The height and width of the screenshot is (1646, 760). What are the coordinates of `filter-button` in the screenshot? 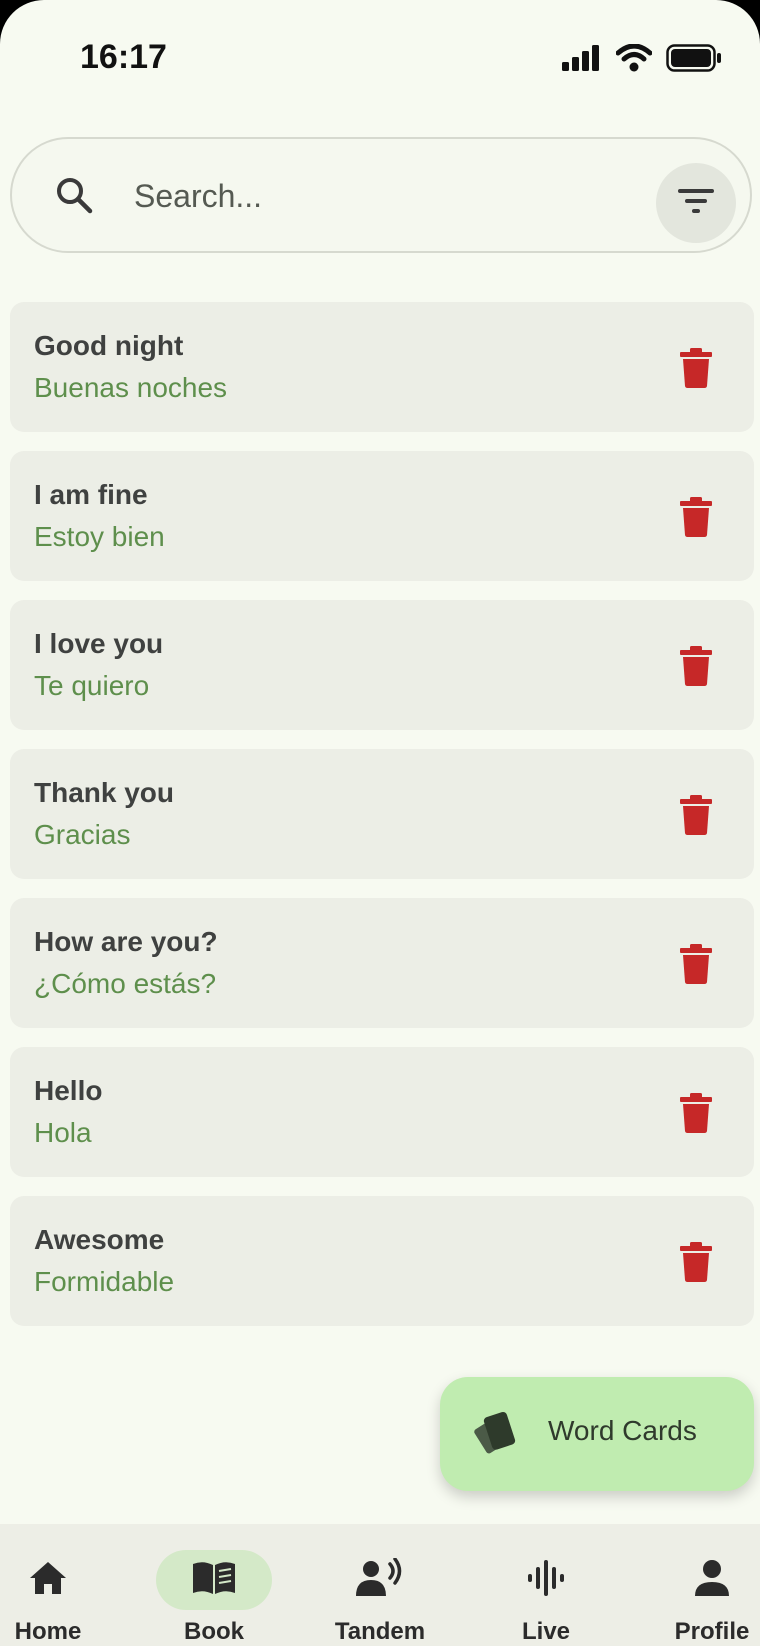 It's located at (696, 203).